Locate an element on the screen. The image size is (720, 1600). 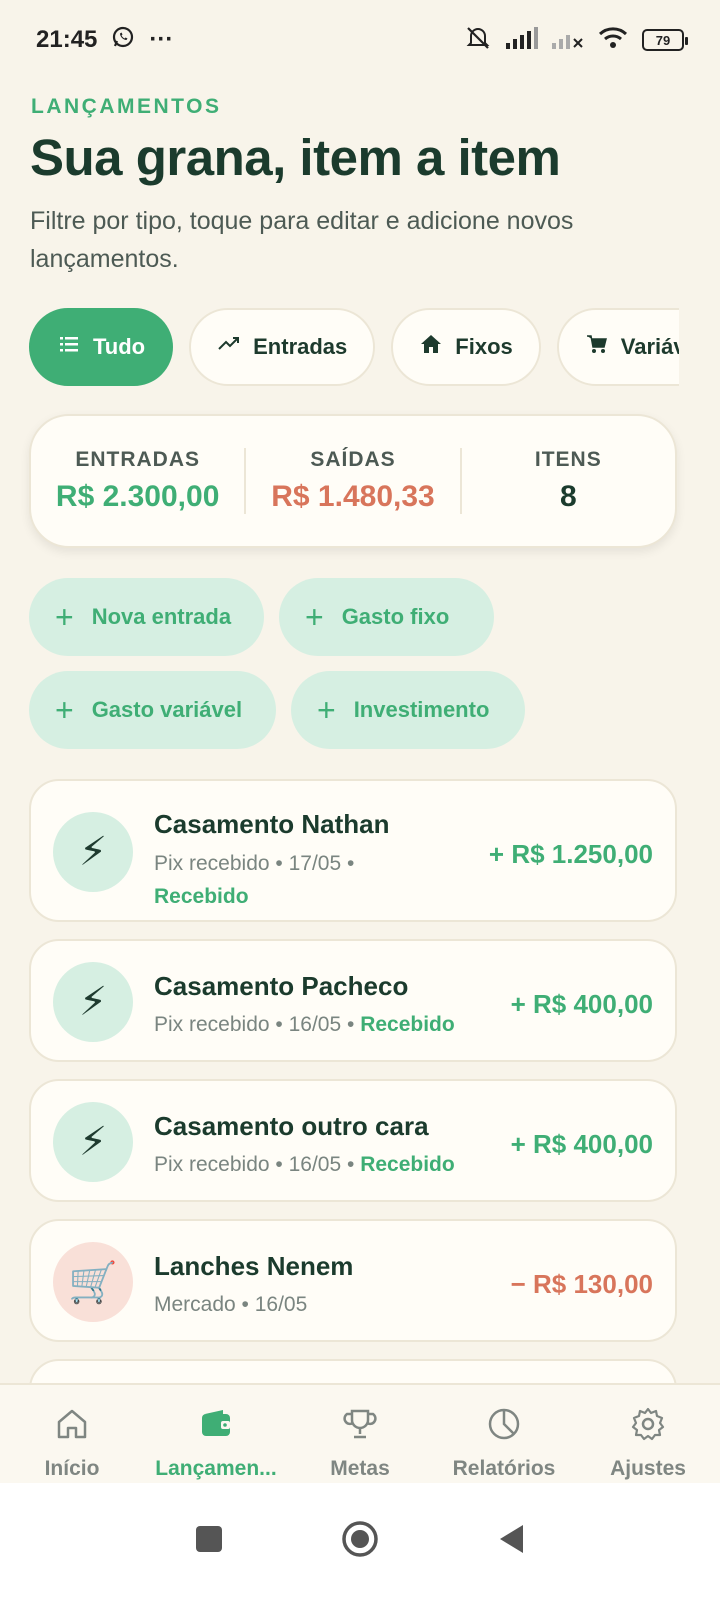
filter-chip-entradas: Entradas is located at coordinates (282, 347).